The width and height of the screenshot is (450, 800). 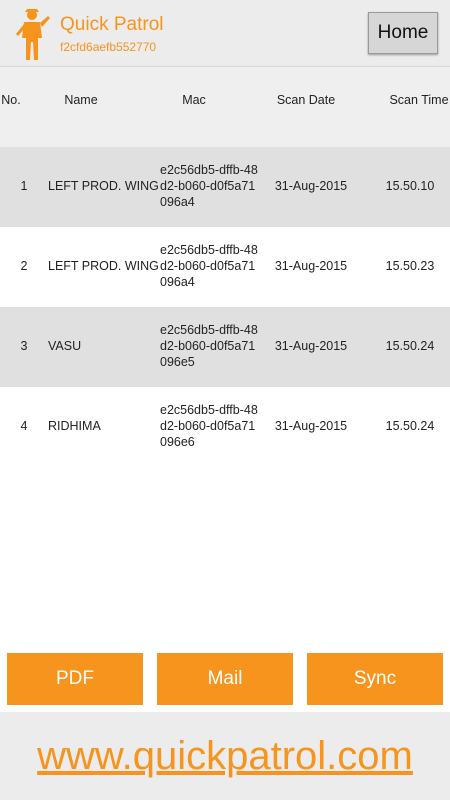 What do you see at coordinates (11, 100) in the screenshot?
I see `column-header-no: No.` at bounding box center [11, 100].